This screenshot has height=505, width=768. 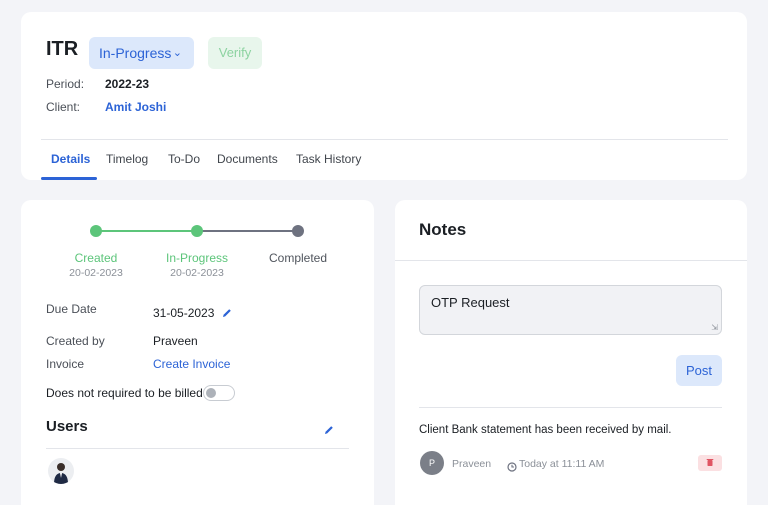 I want to click on resize-handle-icon: ⇲, so click(x=714, y=327).